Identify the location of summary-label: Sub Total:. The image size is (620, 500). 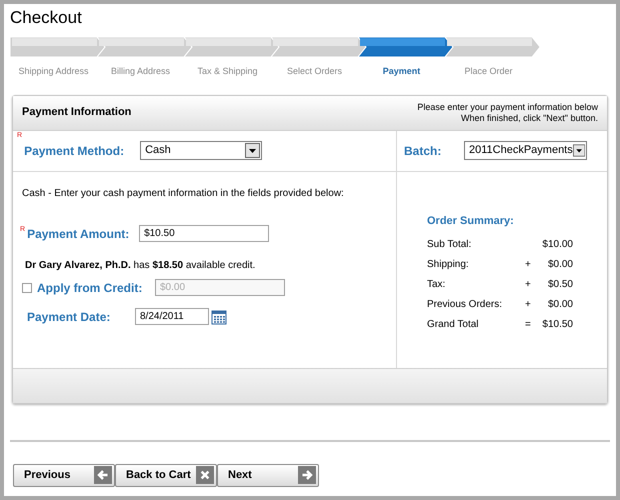
(449, 245).